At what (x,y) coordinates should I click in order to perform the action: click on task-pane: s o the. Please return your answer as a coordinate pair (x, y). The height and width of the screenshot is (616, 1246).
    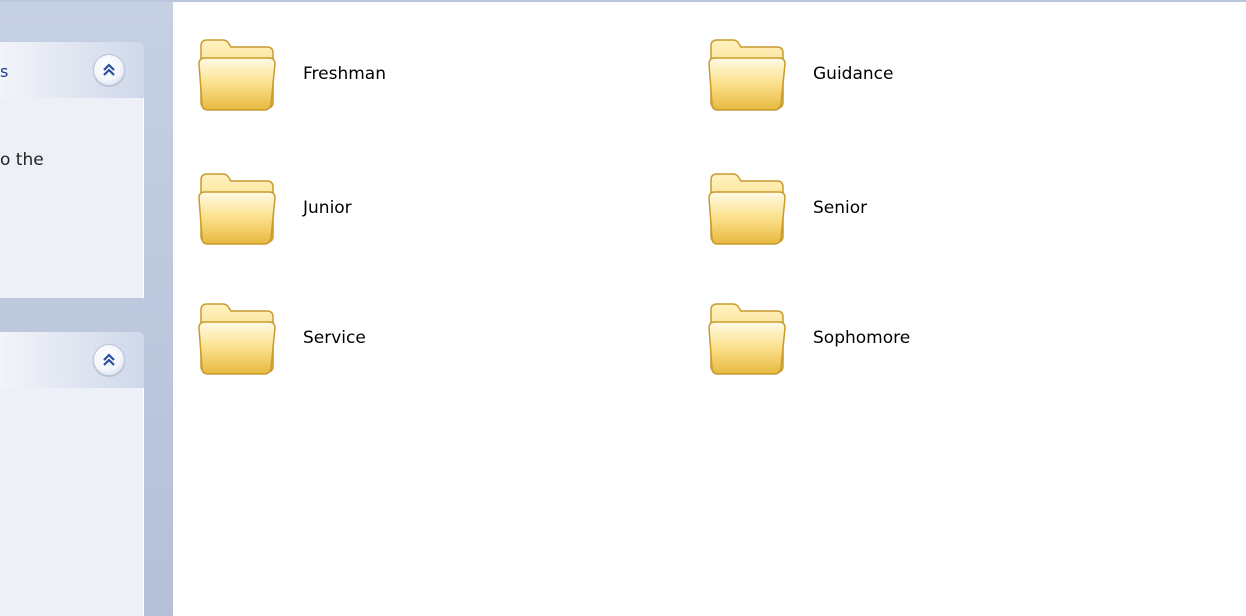
    Looking at the image, I should click on (86, 309).